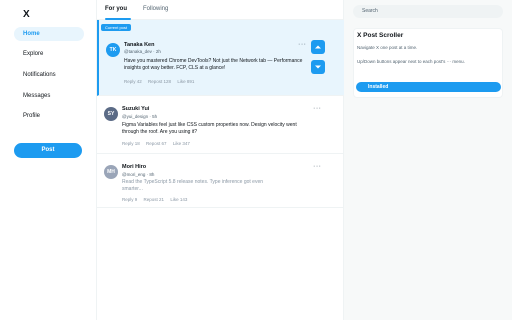  What do you see at coordinates (142, 51) in the screenshot?
I see `author-handle: @tanaka_dev · 2h` at bounding box center [142, 51].